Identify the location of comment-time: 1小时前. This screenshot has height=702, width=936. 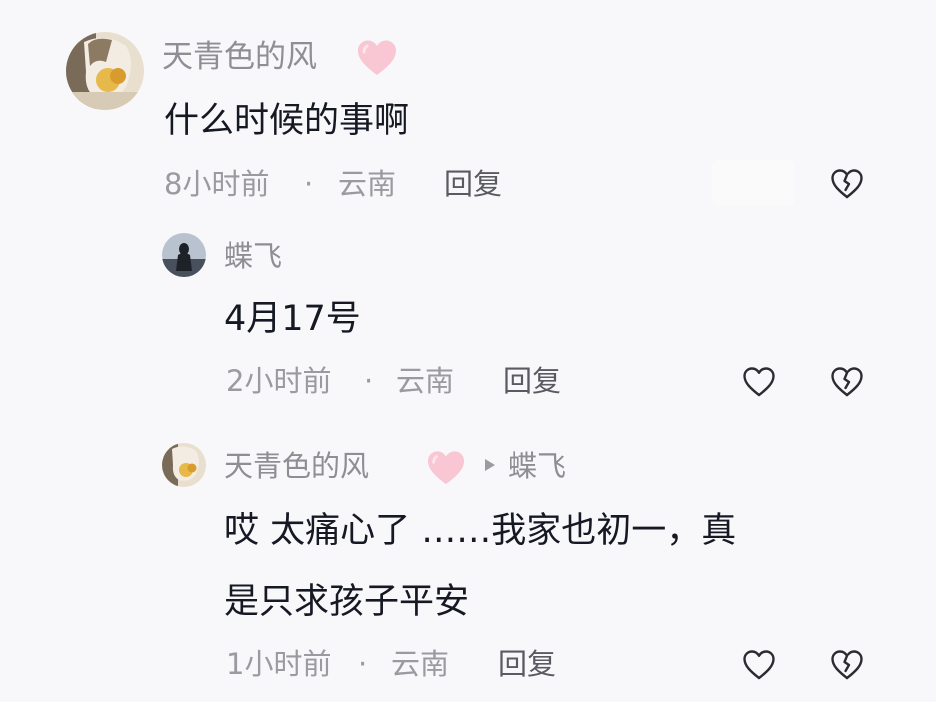
(279, 664).